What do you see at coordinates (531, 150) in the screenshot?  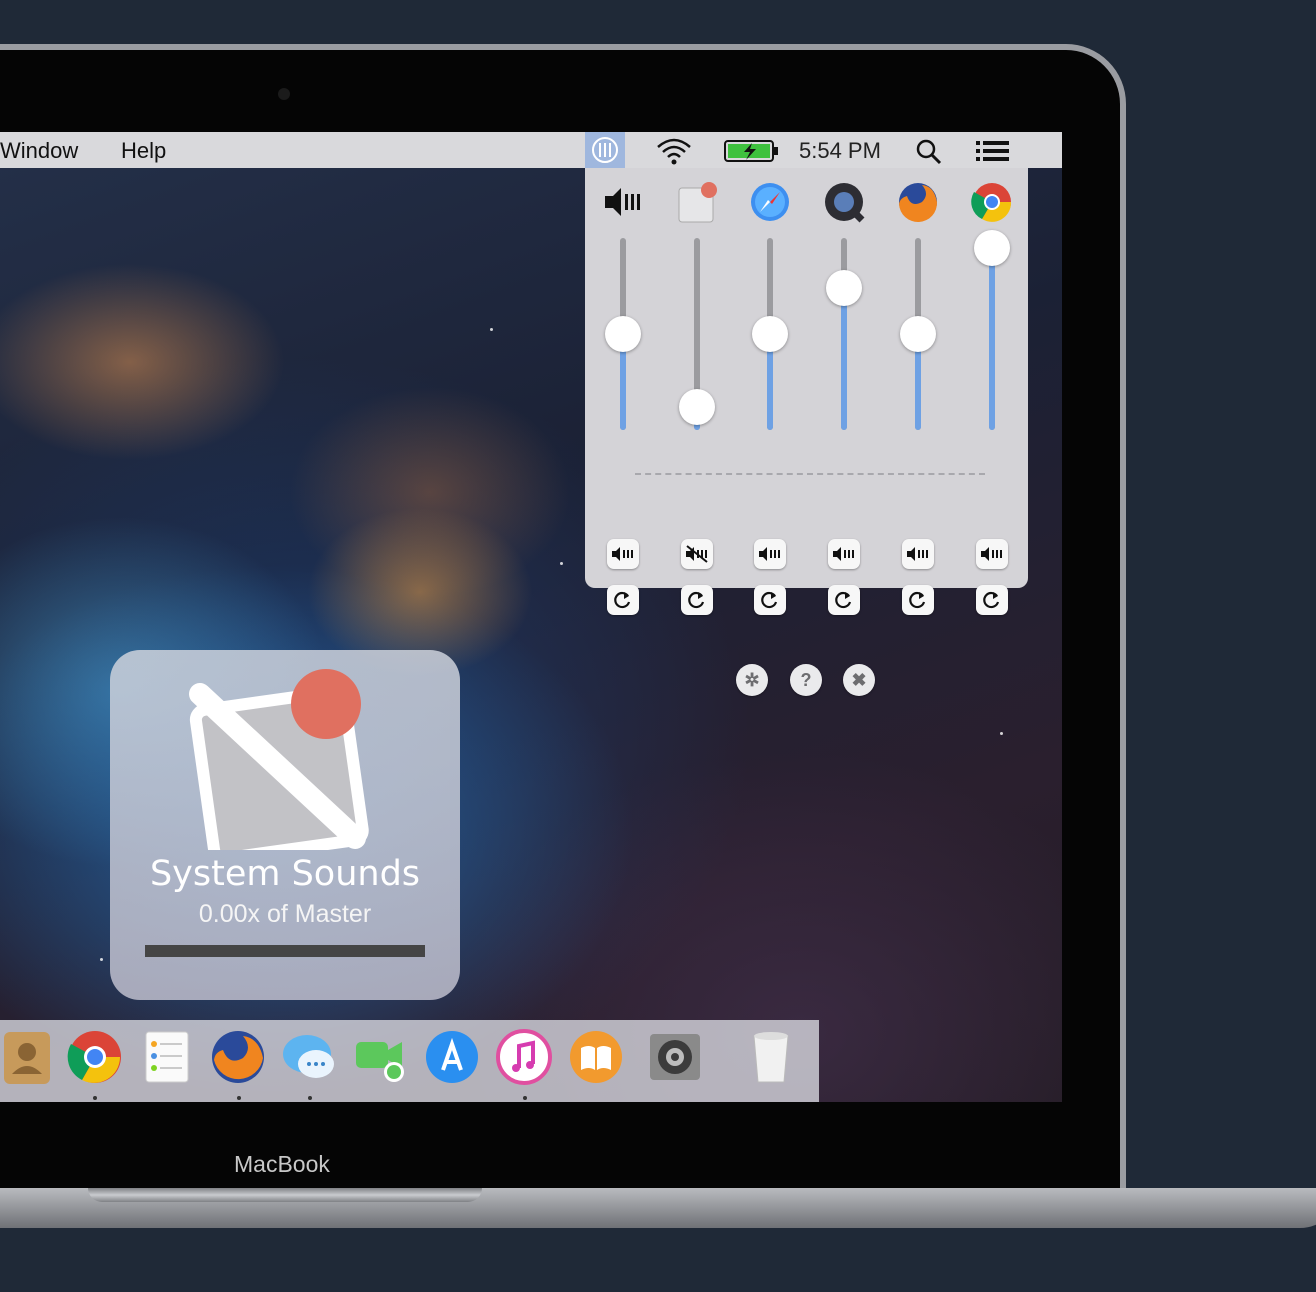 I see `menu-bar: Window Help 5:54 PM` at bounding box center [531, 150].